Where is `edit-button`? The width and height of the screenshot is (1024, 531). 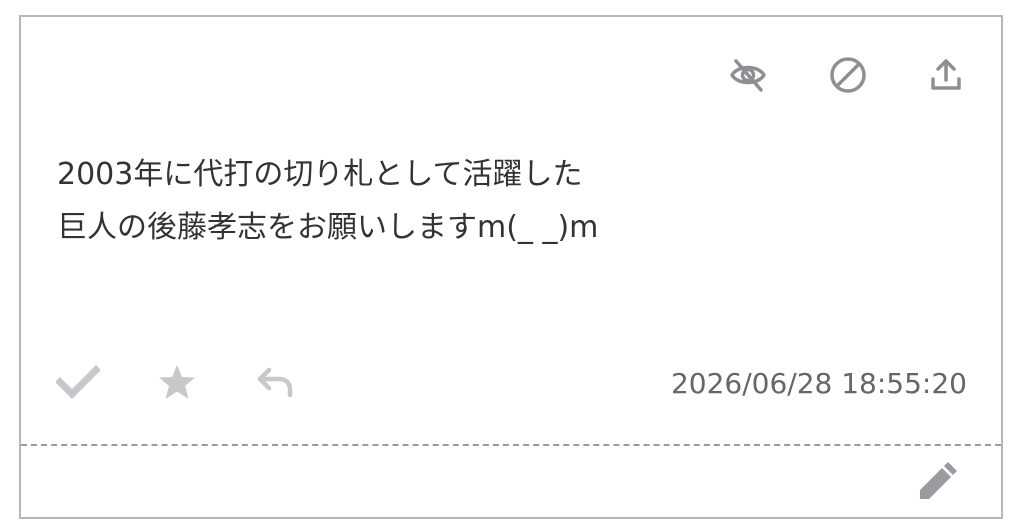 edit-button is located at coordinates (938, 481).